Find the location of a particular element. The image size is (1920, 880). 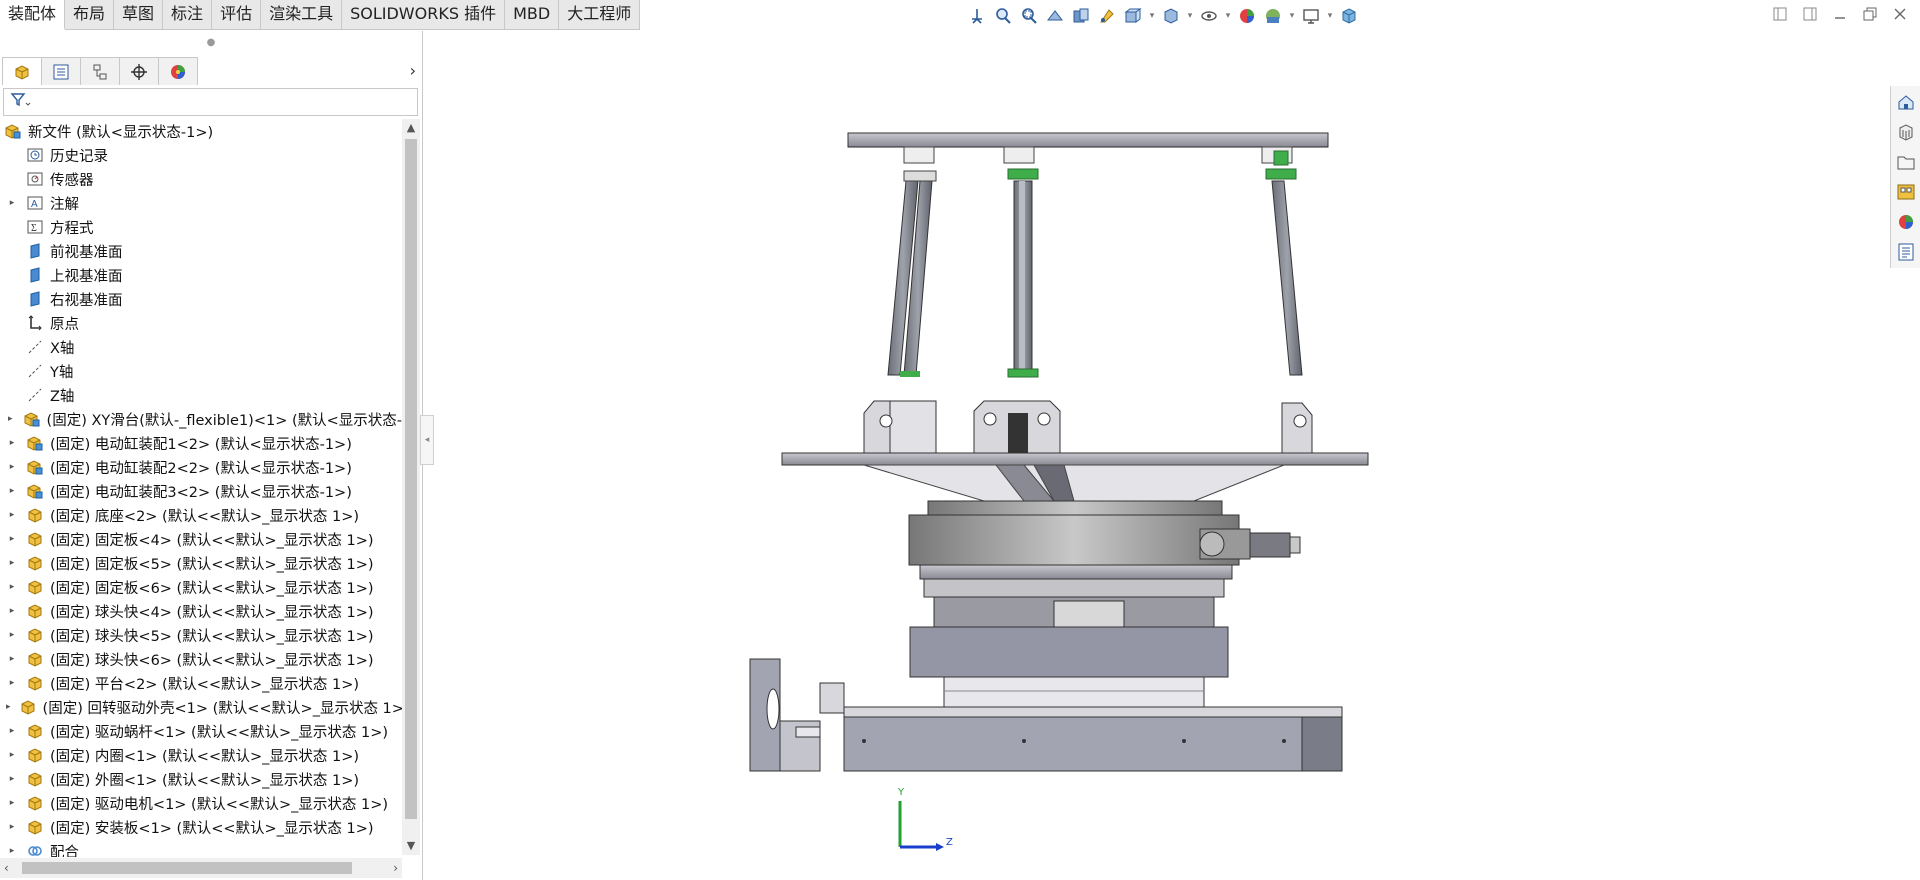

dimxpert-tab is located at coordinates (139, 71).